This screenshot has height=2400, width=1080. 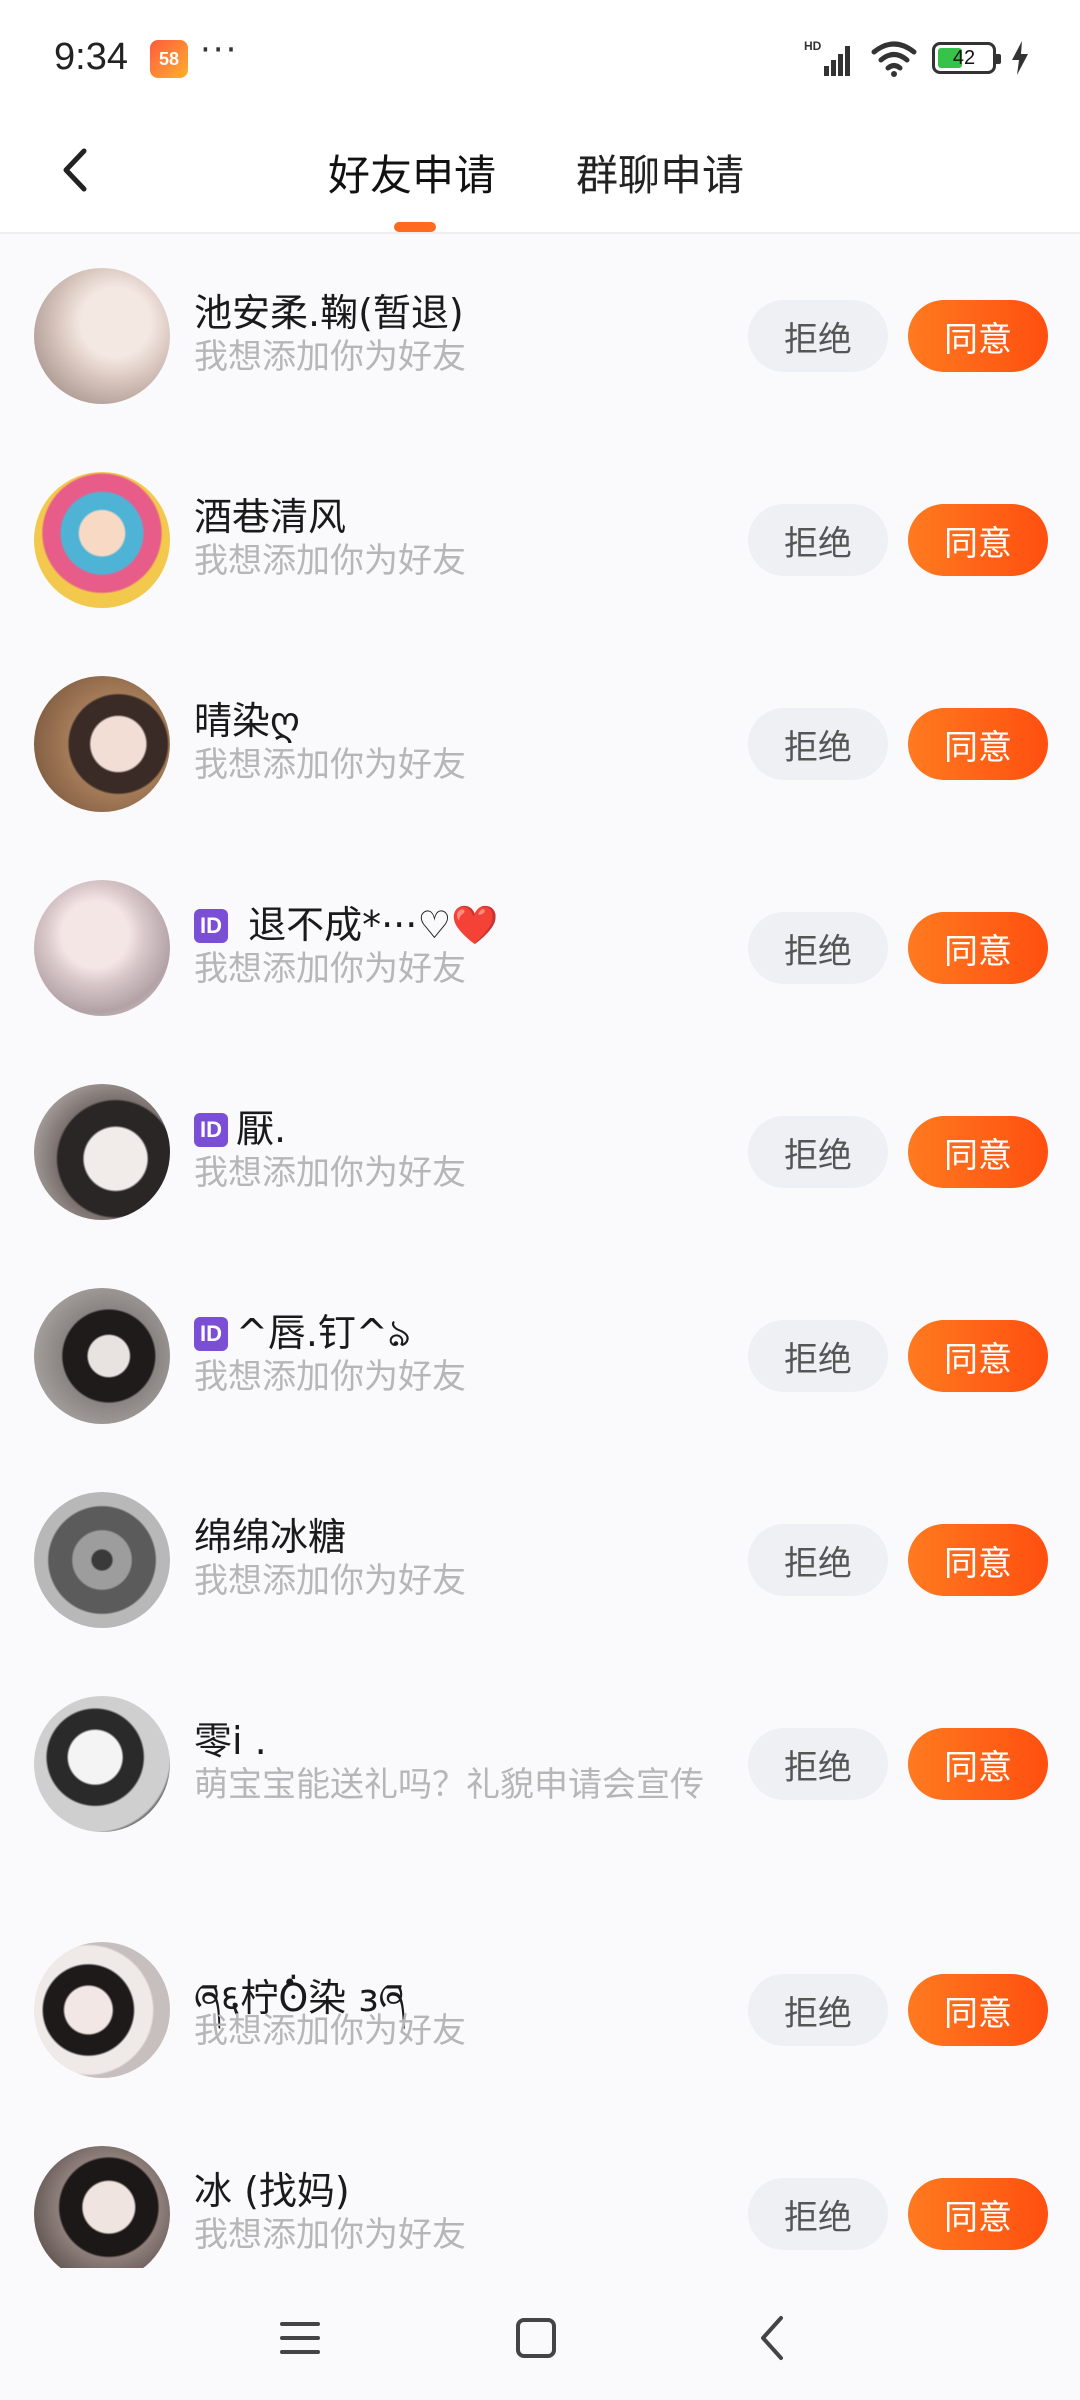 I want to click on system-nav-bar, so click(x=540, y=2334).